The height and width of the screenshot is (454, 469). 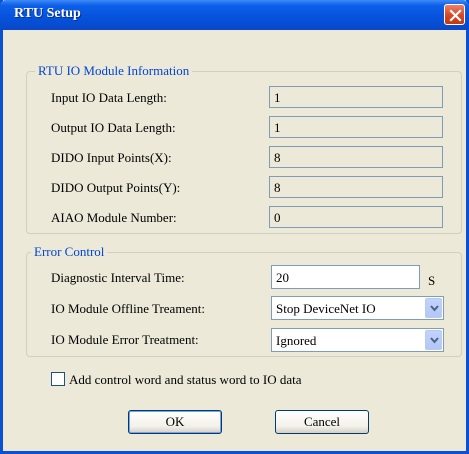 I want to click on diagnostic-interval-label: Diagnostic Interval Time:, so click(x=118, y=277).